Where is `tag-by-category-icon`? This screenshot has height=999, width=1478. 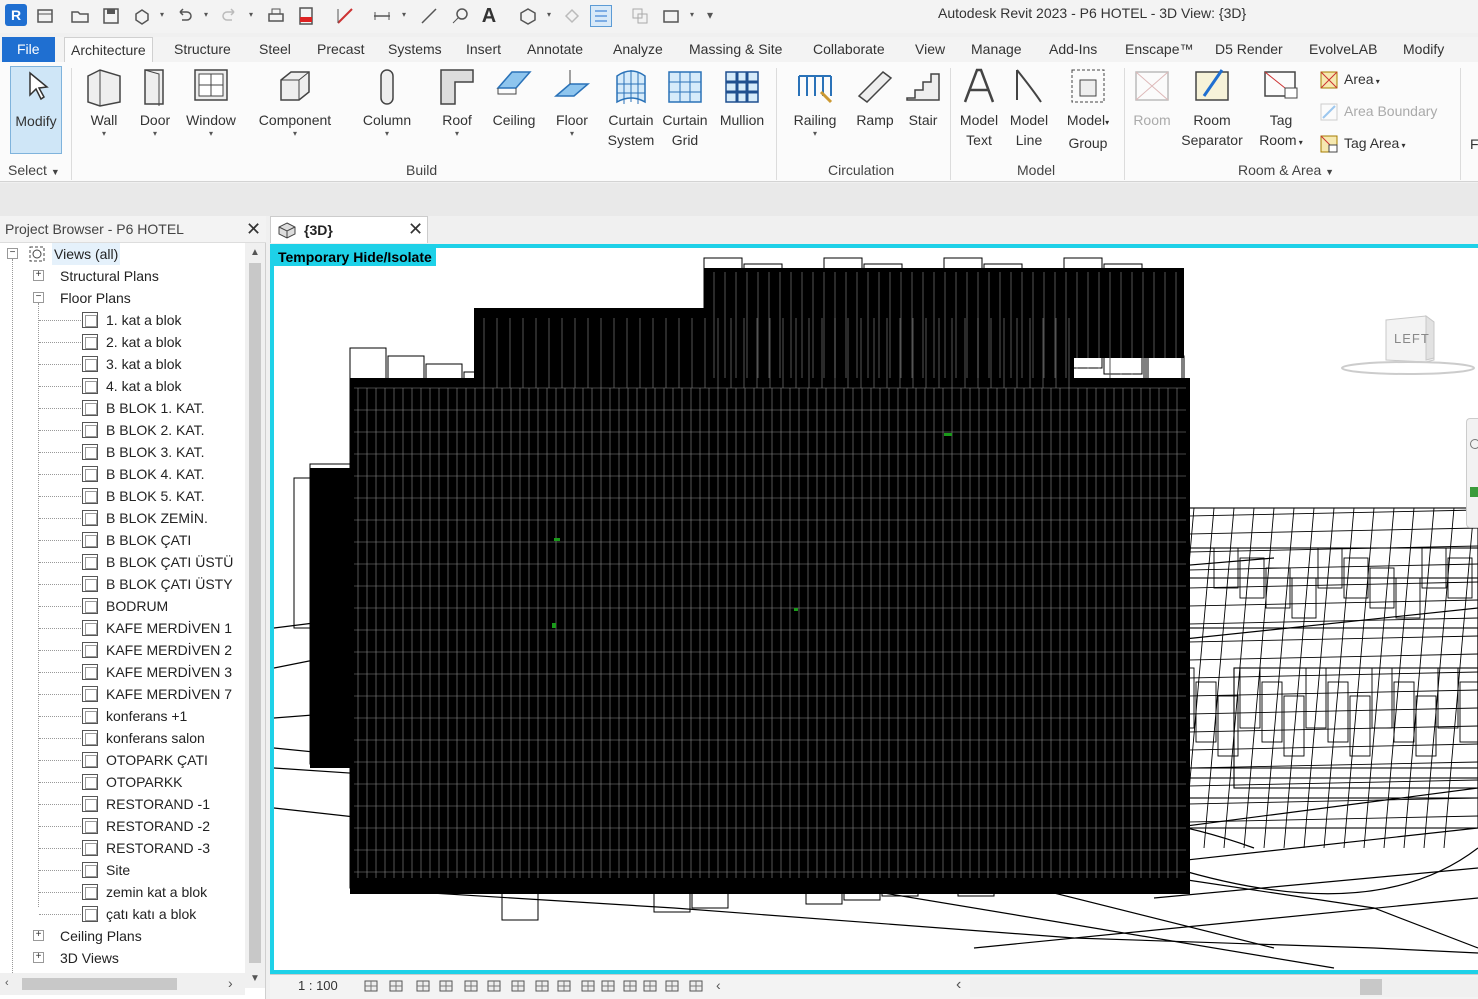
tag-by-category-icon is located at coordinates (460, 16).